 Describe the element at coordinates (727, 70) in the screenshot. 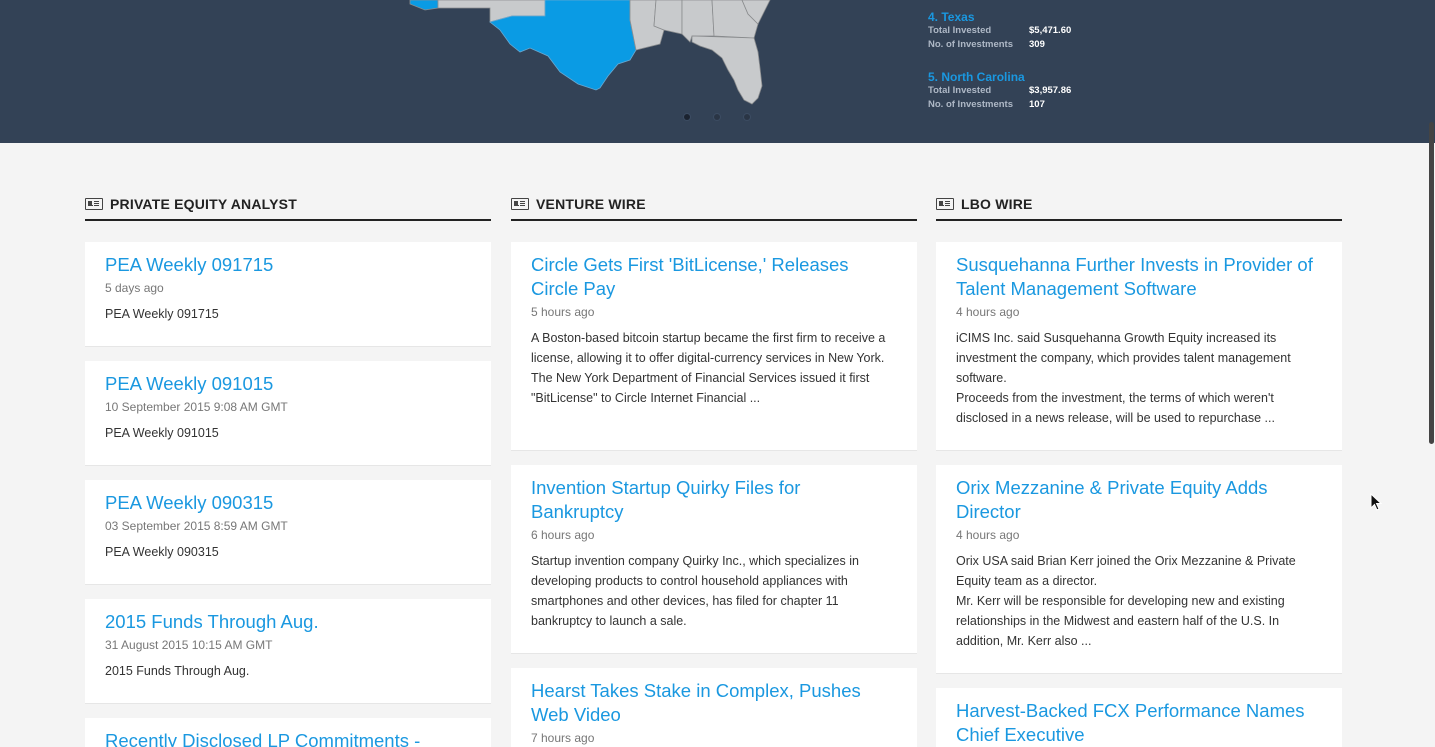

I see `map-state-florida` at that location.